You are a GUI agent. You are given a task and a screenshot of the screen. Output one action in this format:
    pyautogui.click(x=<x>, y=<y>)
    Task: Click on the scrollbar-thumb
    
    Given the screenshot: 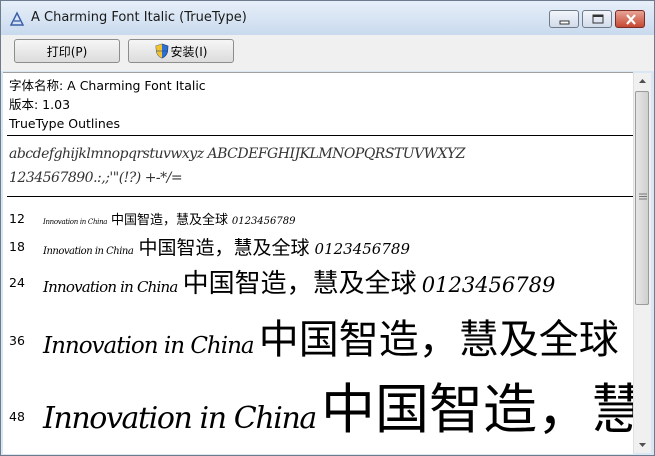 What is the action you would take?
    pyautogui.click(x=642, y=198)
    